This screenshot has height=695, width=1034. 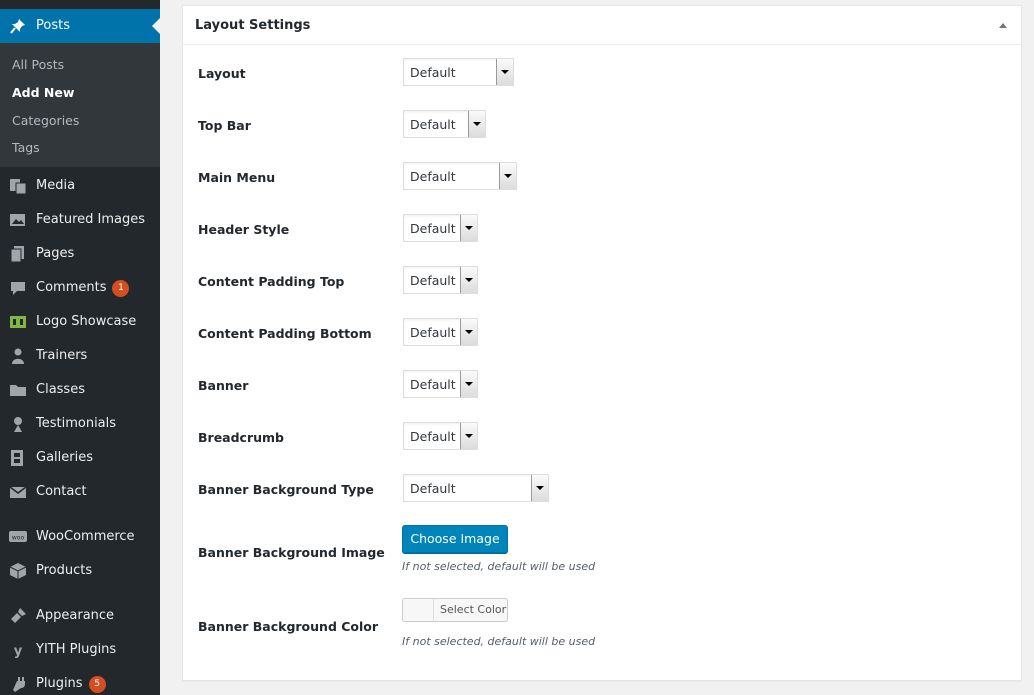 I want to click on content-padding-top-select: Default, so click(x=440, y=280).